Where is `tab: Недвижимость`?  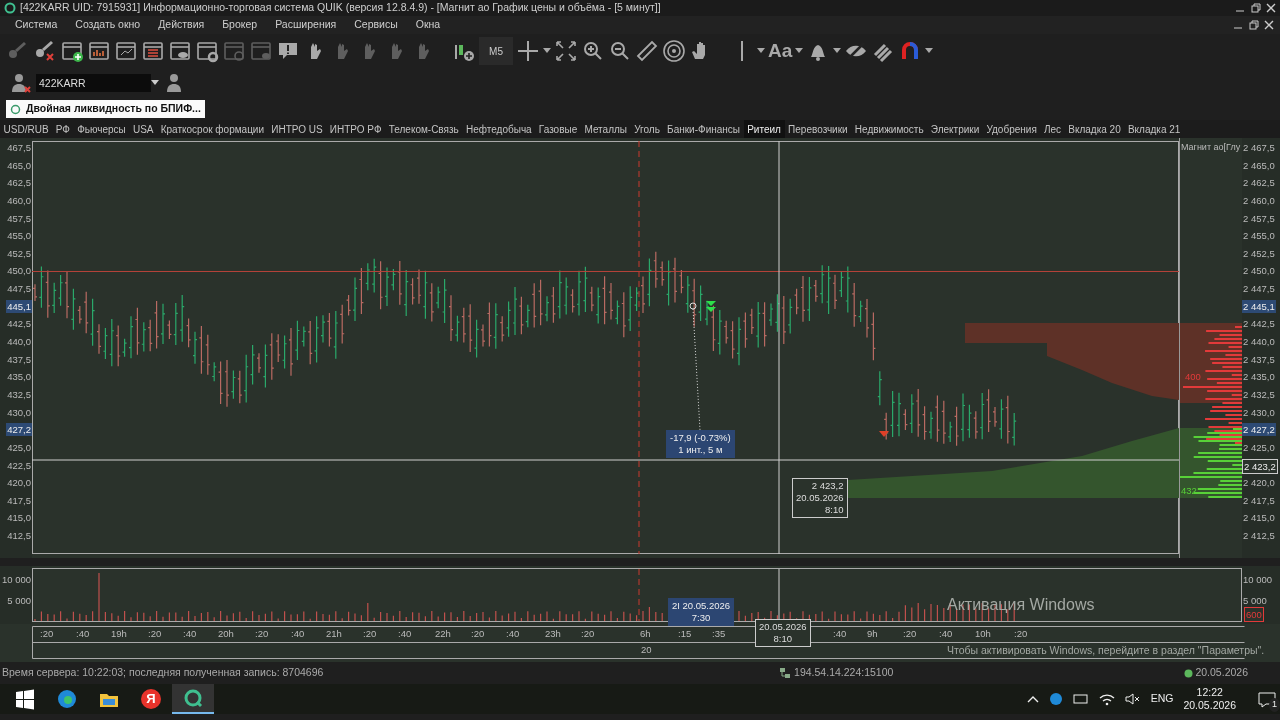
tab: Недвижимость is located at coordinates (889, 129).